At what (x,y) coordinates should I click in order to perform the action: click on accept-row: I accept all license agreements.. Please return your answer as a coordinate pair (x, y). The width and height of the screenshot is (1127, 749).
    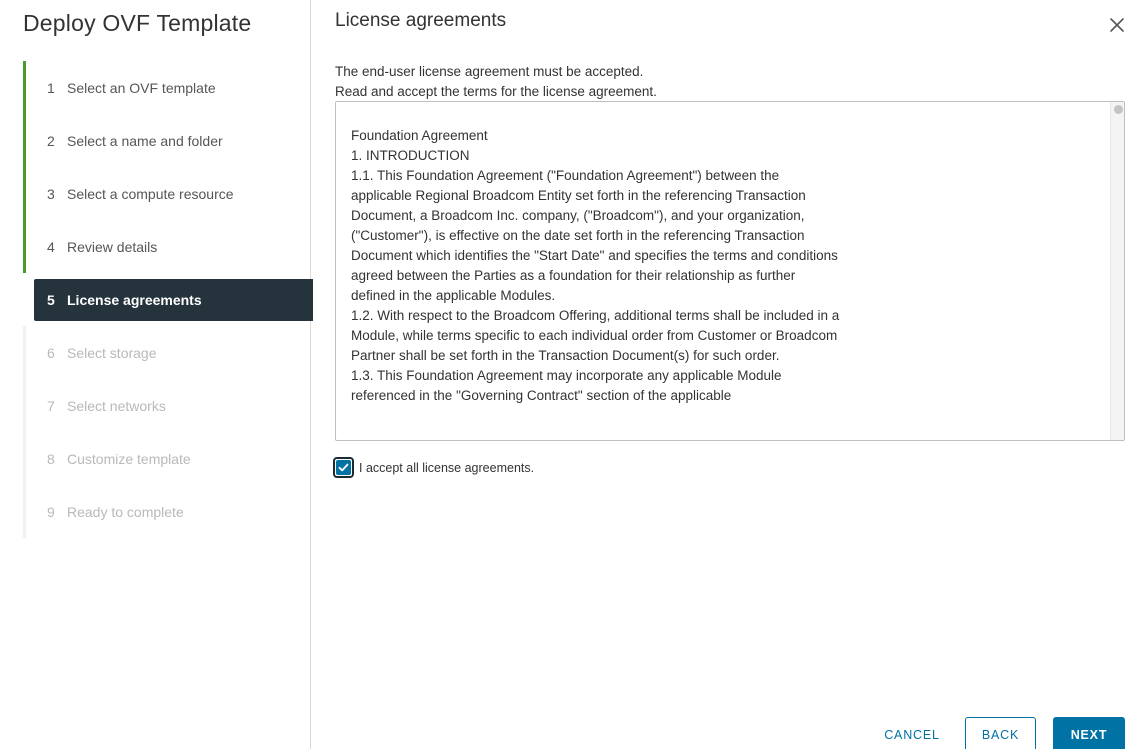
    Looking at the image, I should click on (433, 467).